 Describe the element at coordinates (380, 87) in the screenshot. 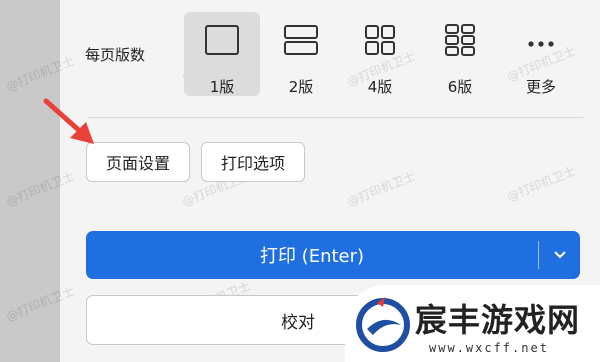

I see `layout-option-label: 4版` at that location.